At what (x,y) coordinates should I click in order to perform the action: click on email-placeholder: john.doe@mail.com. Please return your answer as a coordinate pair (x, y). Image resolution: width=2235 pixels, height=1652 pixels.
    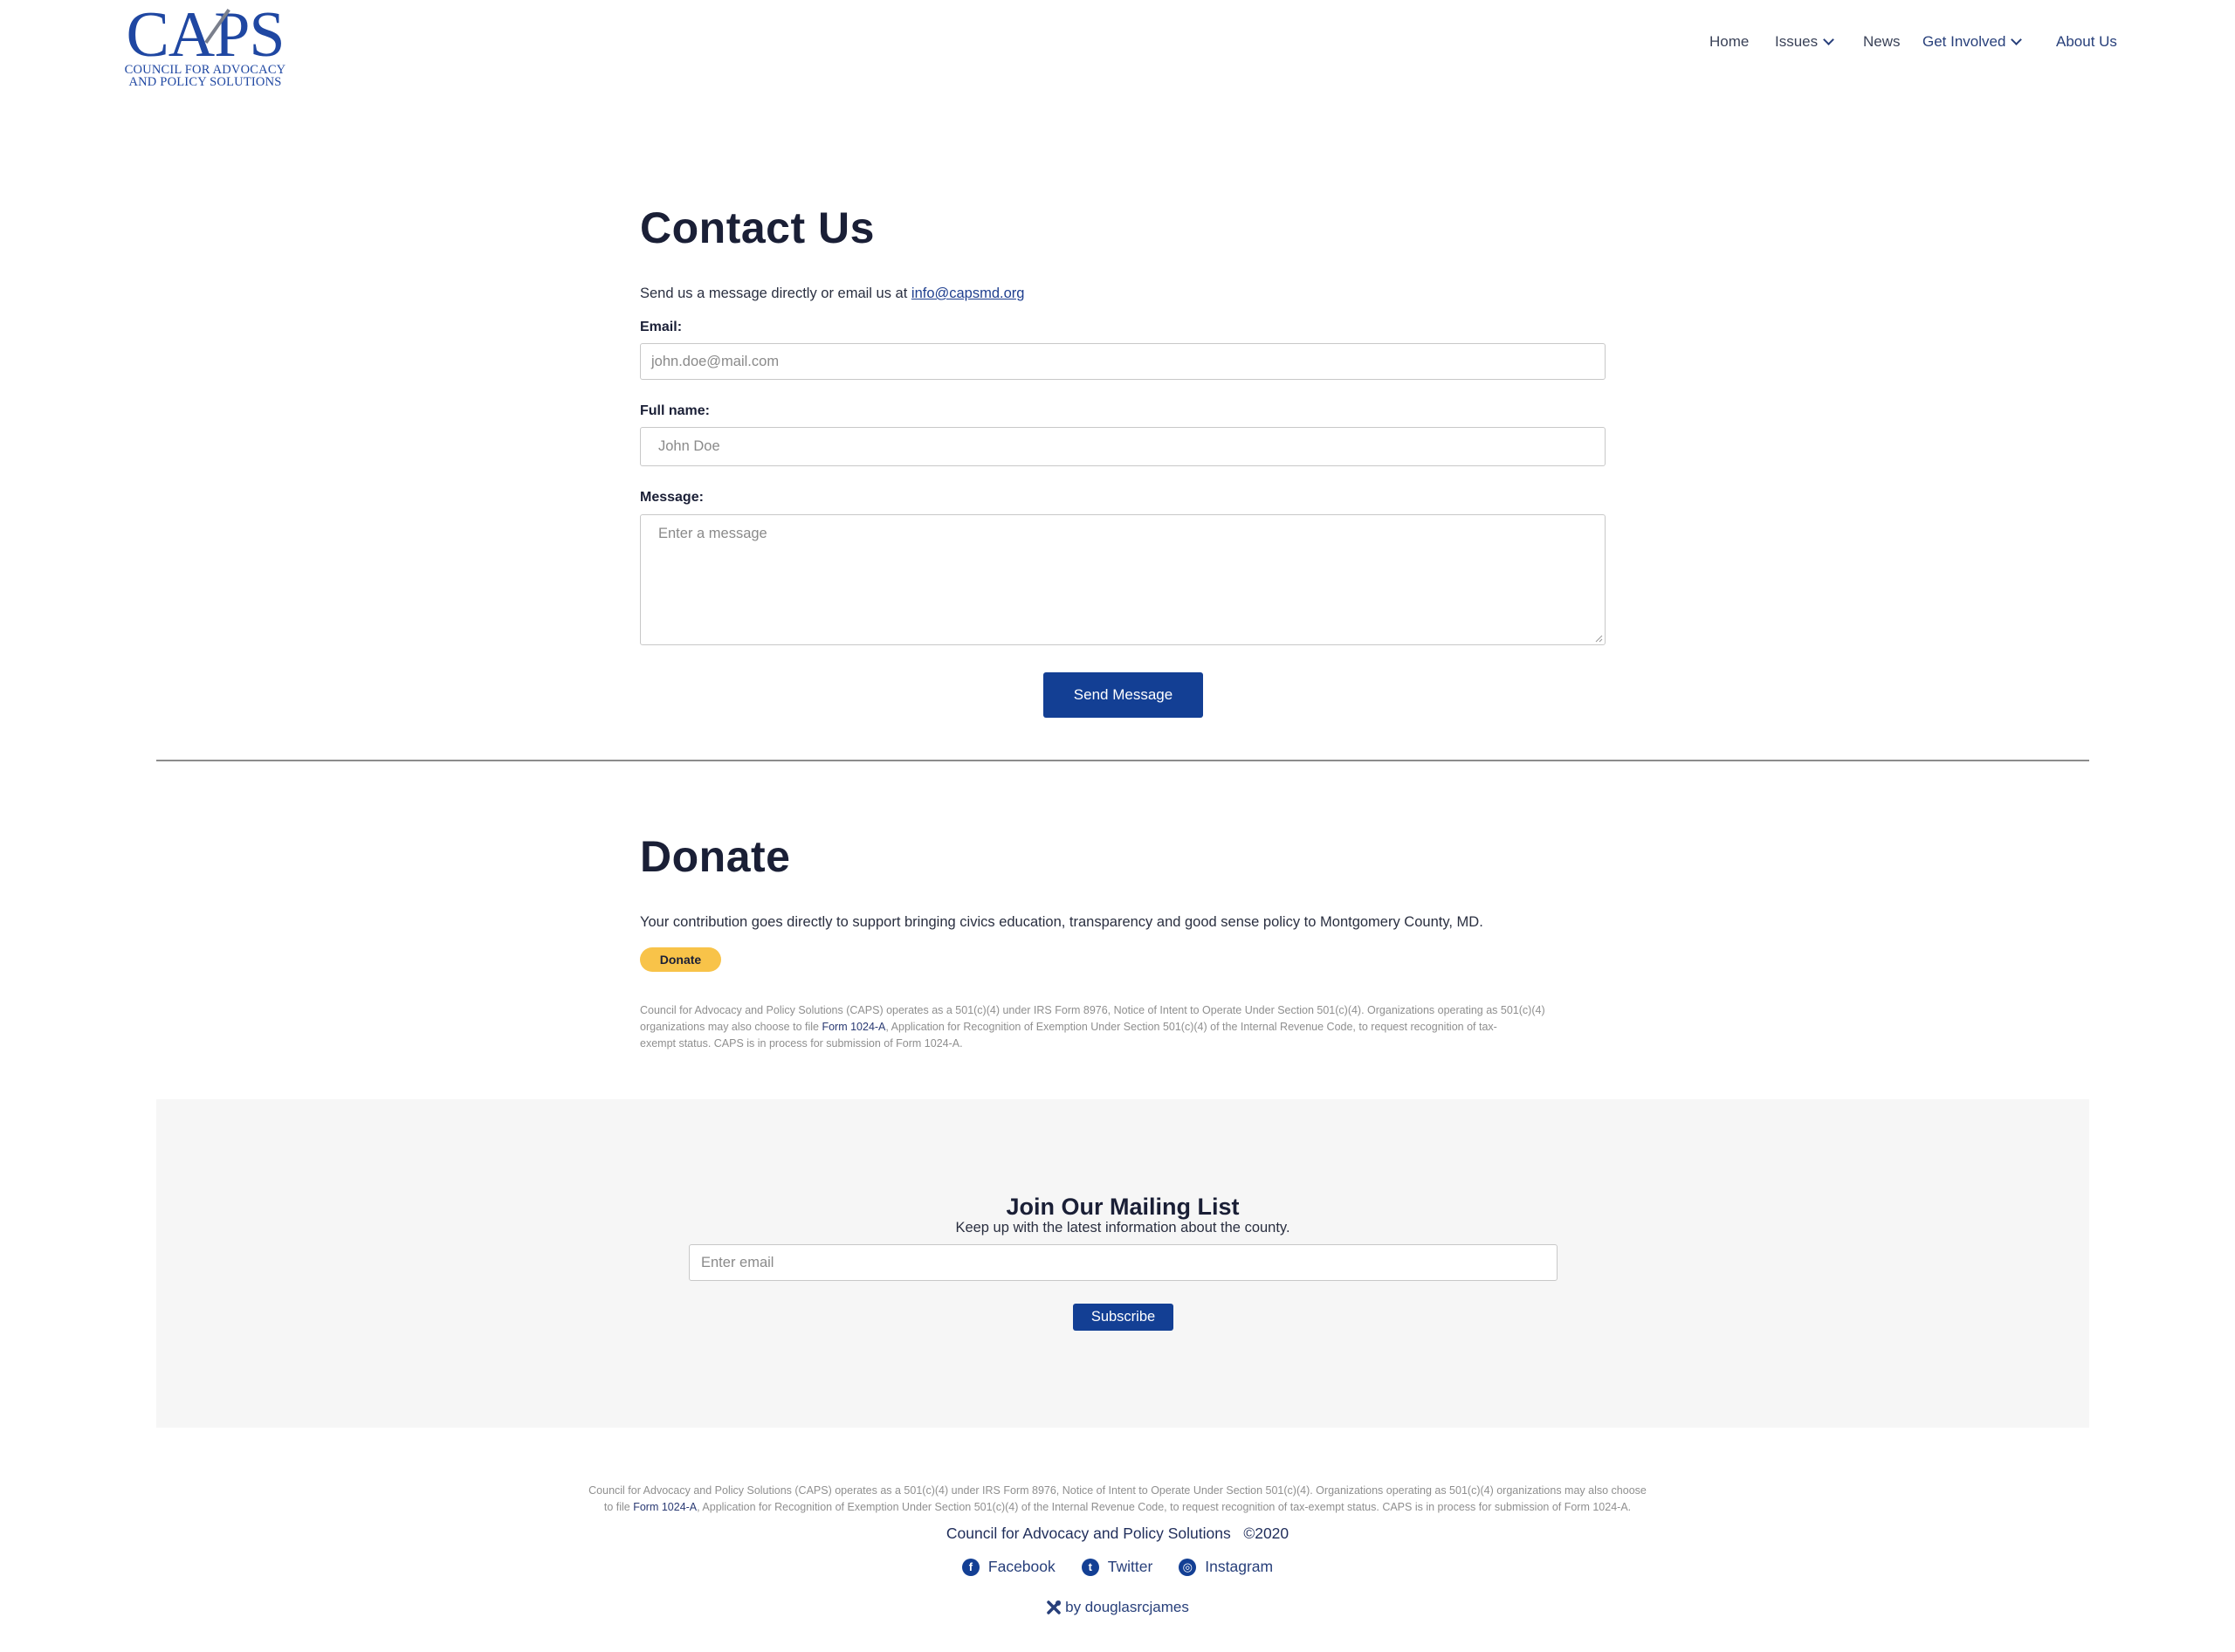
    Looking at the image, I should click on (715, 361).